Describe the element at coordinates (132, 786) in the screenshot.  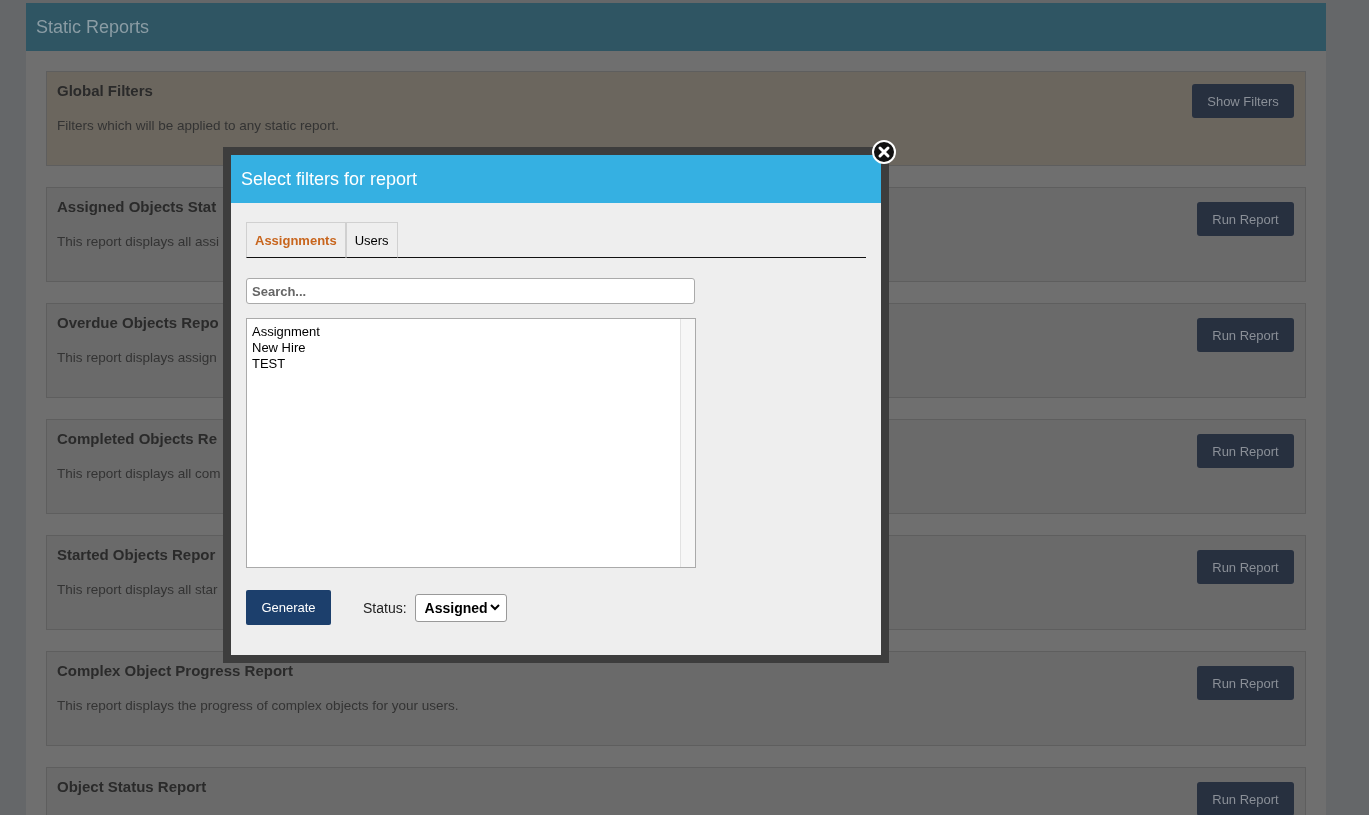
I see `card-title: Object Status Report` at that location.